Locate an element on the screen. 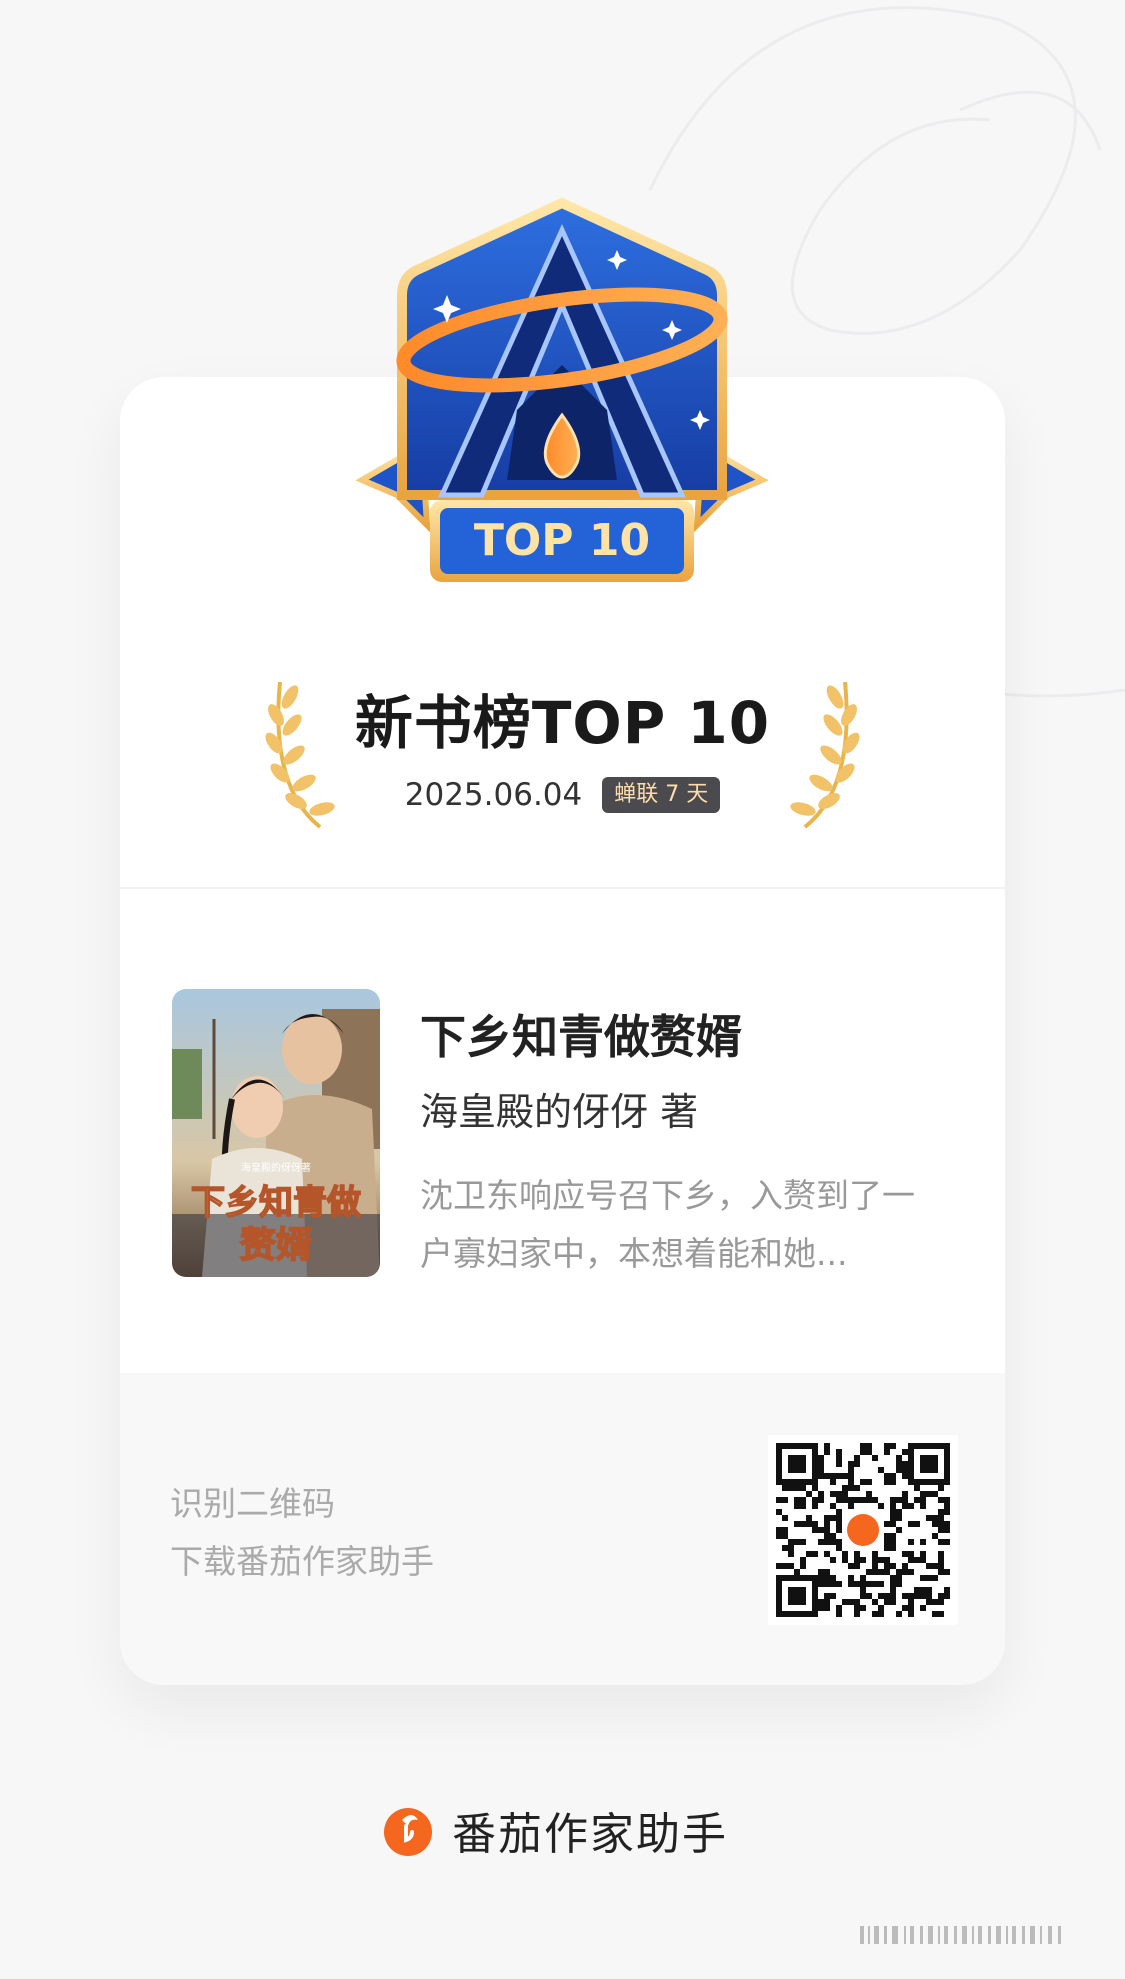 The image size is (1125, 1979). badge-text: TOP 10 is located at coordinates (562, 540).